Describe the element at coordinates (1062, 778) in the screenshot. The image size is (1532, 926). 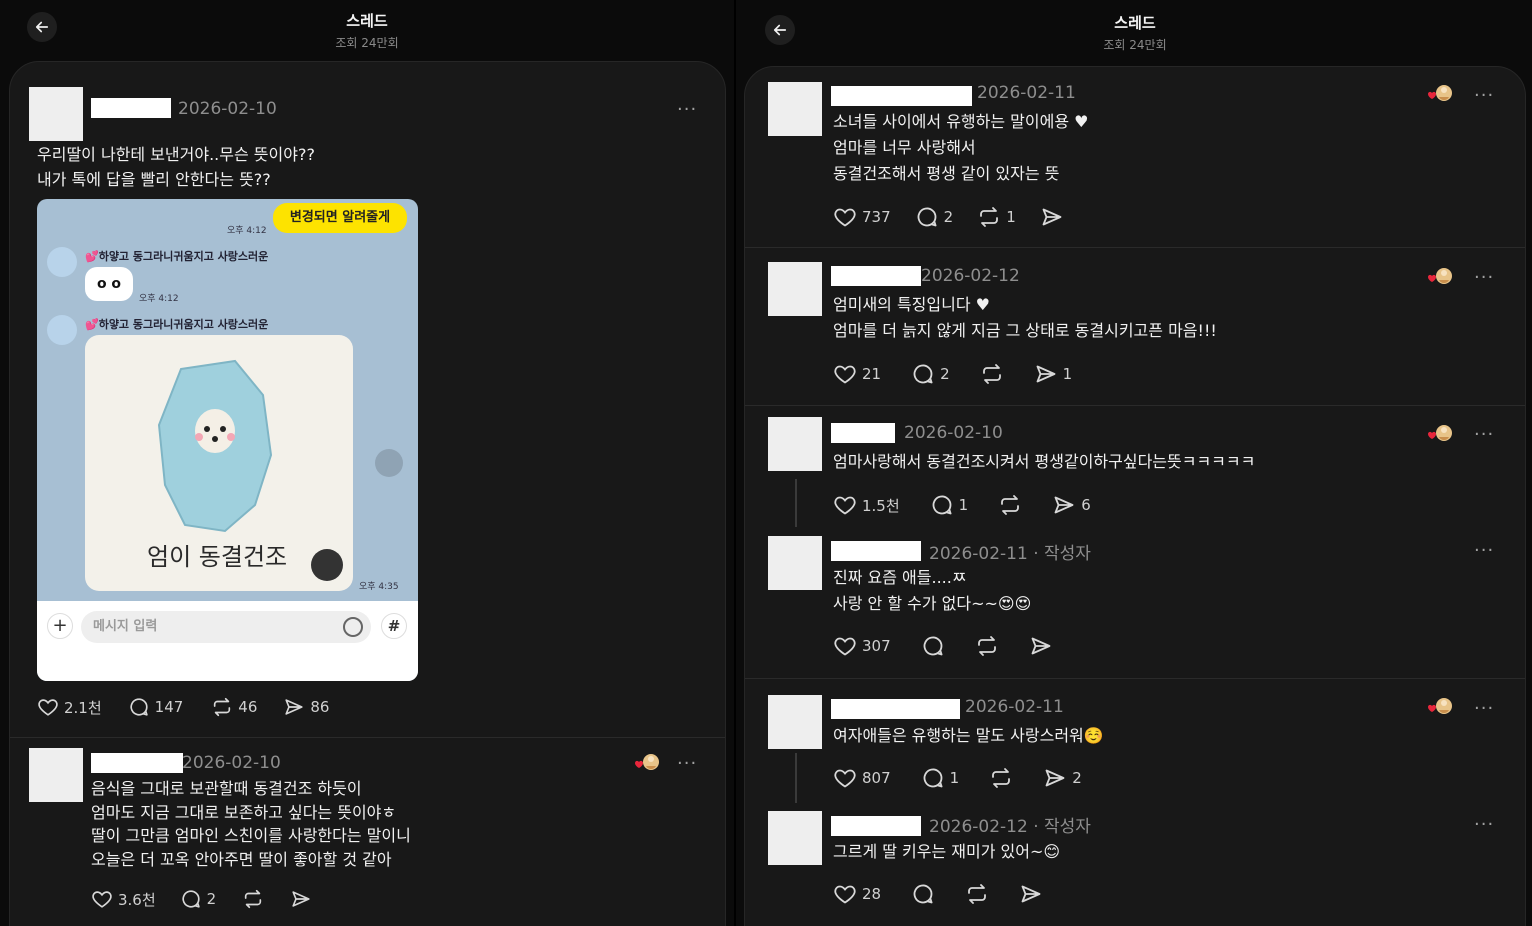
I see `share-button: 2` at that location.